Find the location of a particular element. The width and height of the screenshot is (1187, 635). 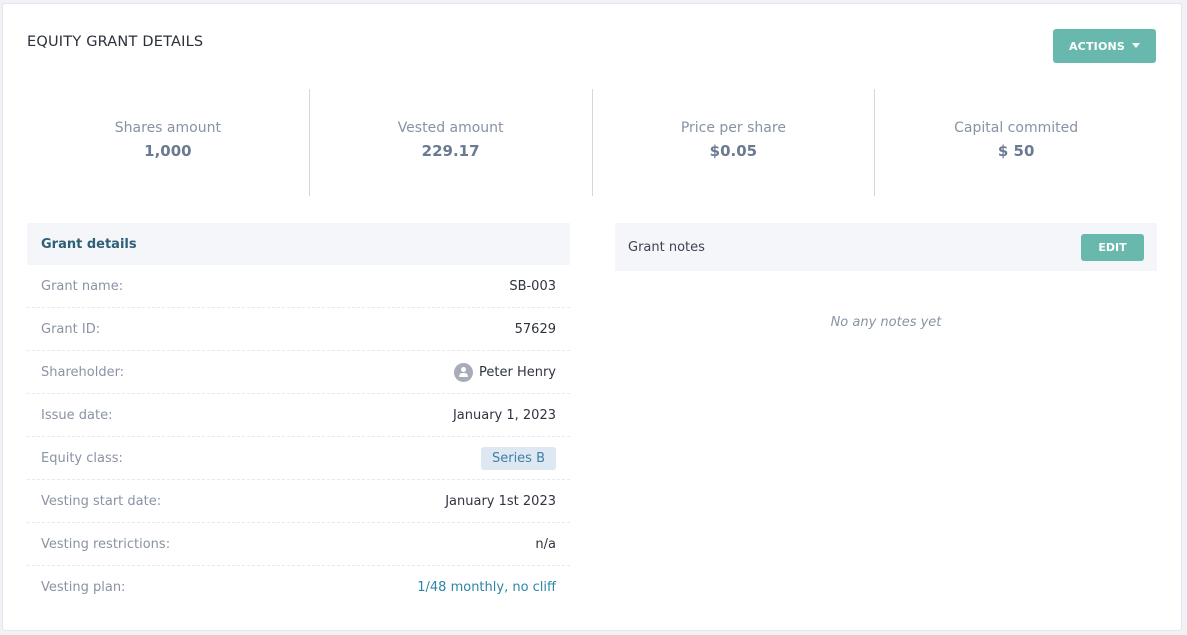

stat-label: Price per share is located at coordinates (733, 127).